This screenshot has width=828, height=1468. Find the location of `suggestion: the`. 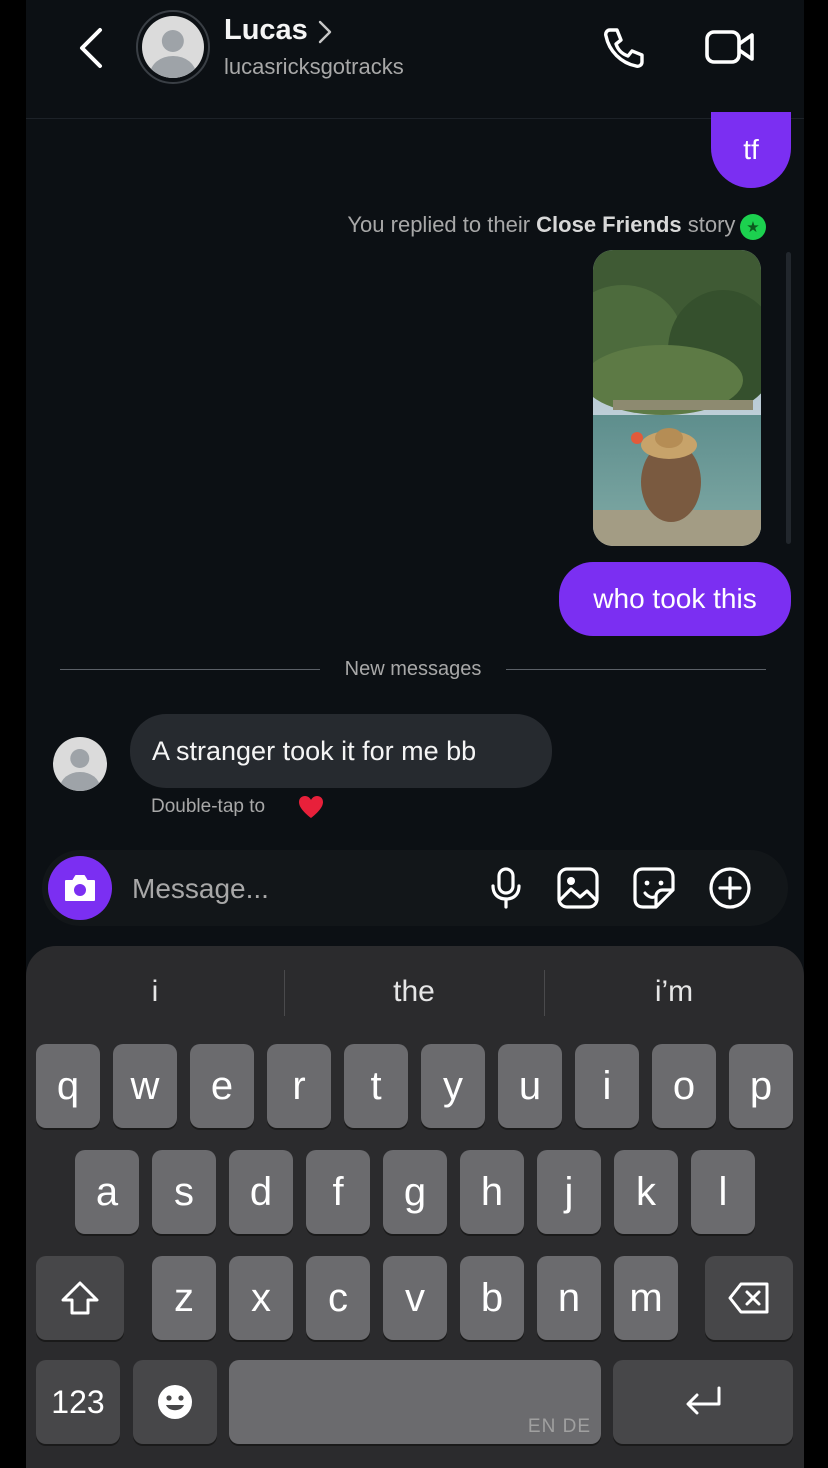

suggestion: the is located at coordinates (414, 992).